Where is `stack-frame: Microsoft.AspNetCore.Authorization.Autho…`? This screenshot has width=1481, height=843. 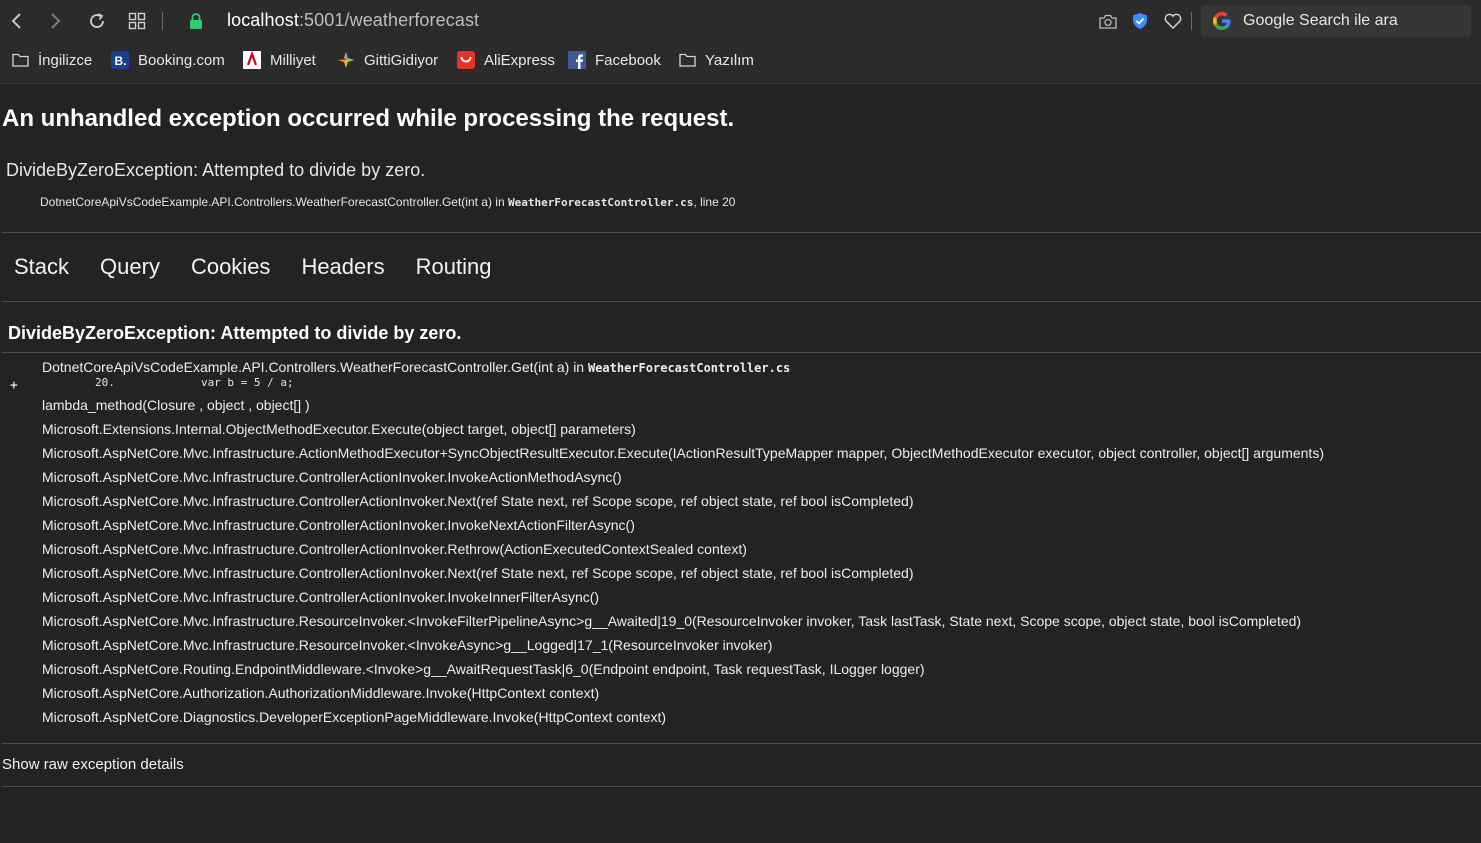 stack-frame: Microsoft.AspNetCore.Authorization.Autho… is located at coordinates (321, 693).